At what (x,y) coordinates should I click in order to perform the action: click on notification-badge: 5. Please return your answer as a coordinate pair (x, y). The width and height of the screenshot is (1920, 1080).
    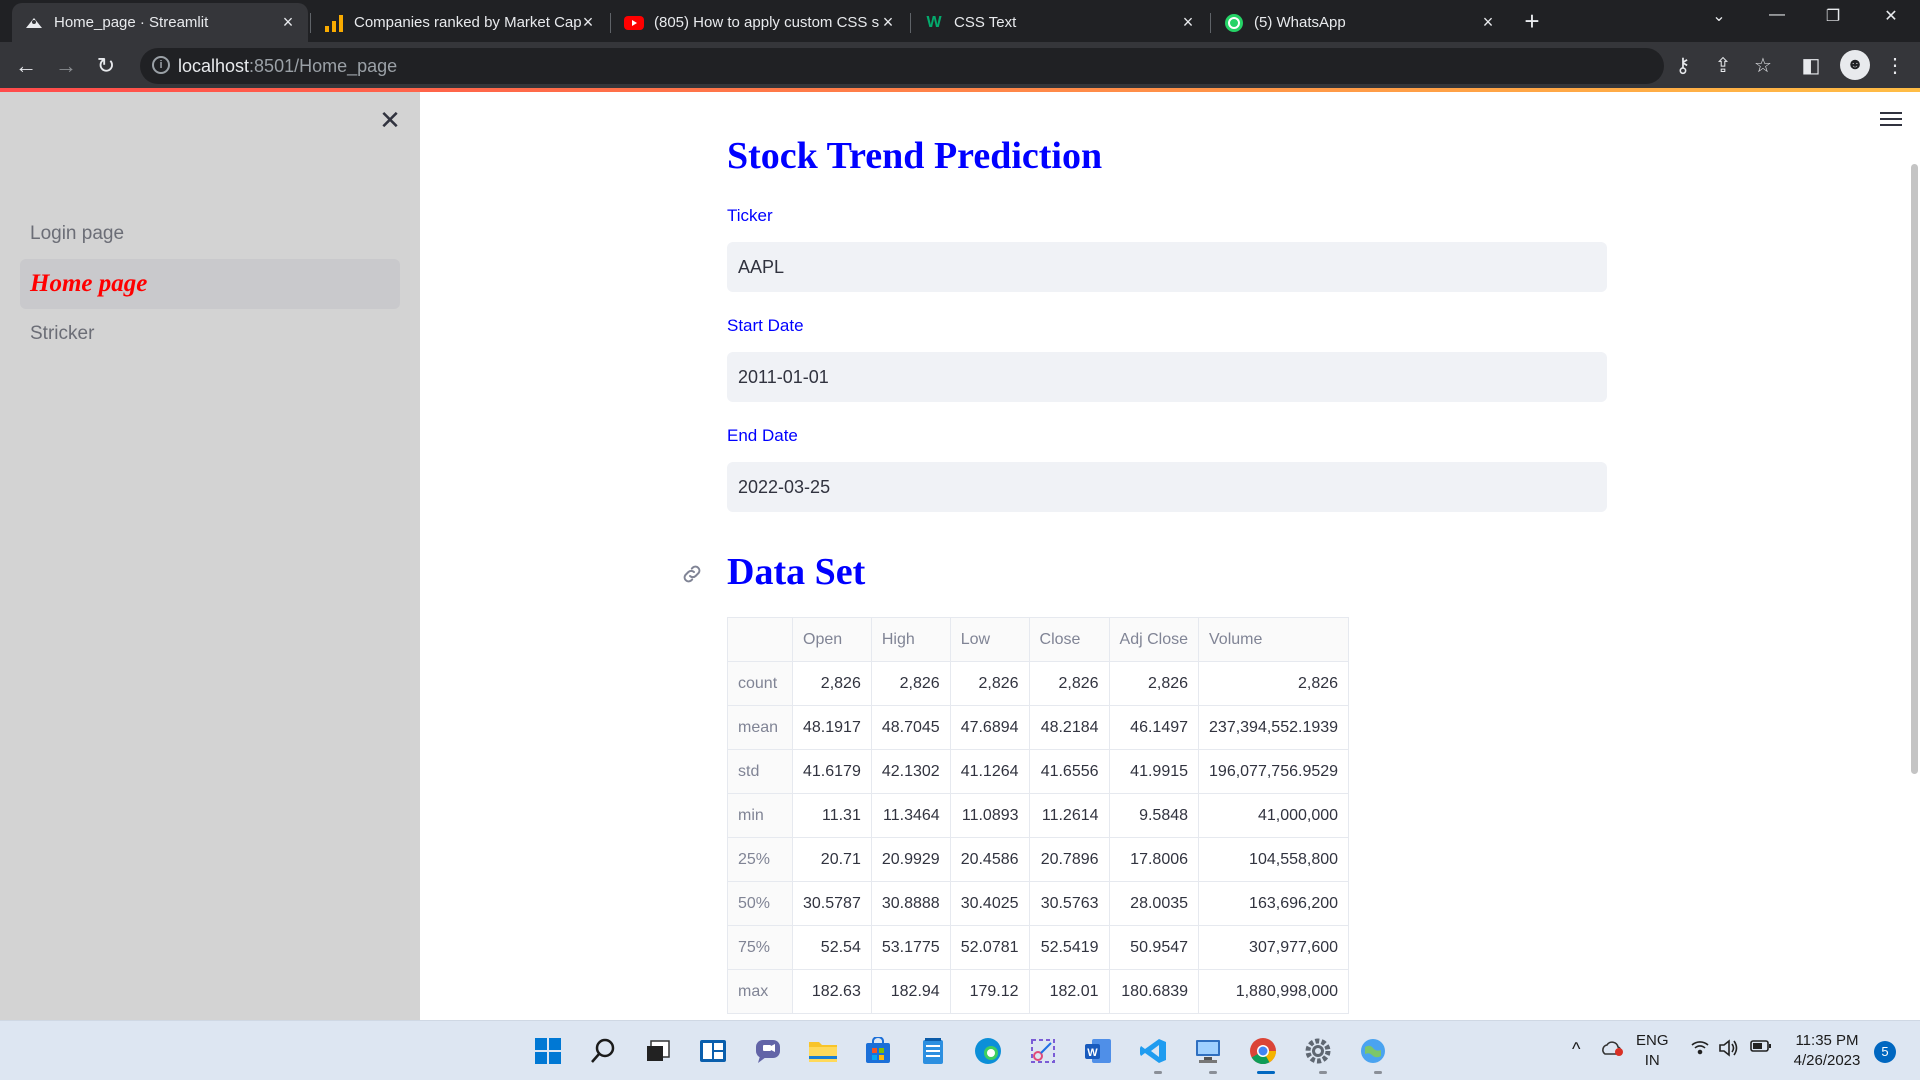
    Looking at the image, I should click on (1885, 1052).